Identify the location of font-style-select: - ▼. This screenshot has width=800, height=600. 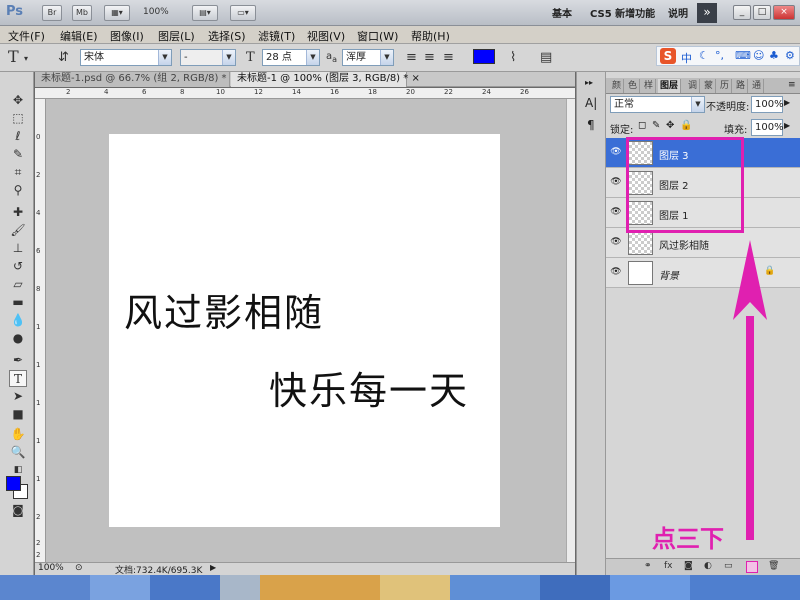
(208, 57).